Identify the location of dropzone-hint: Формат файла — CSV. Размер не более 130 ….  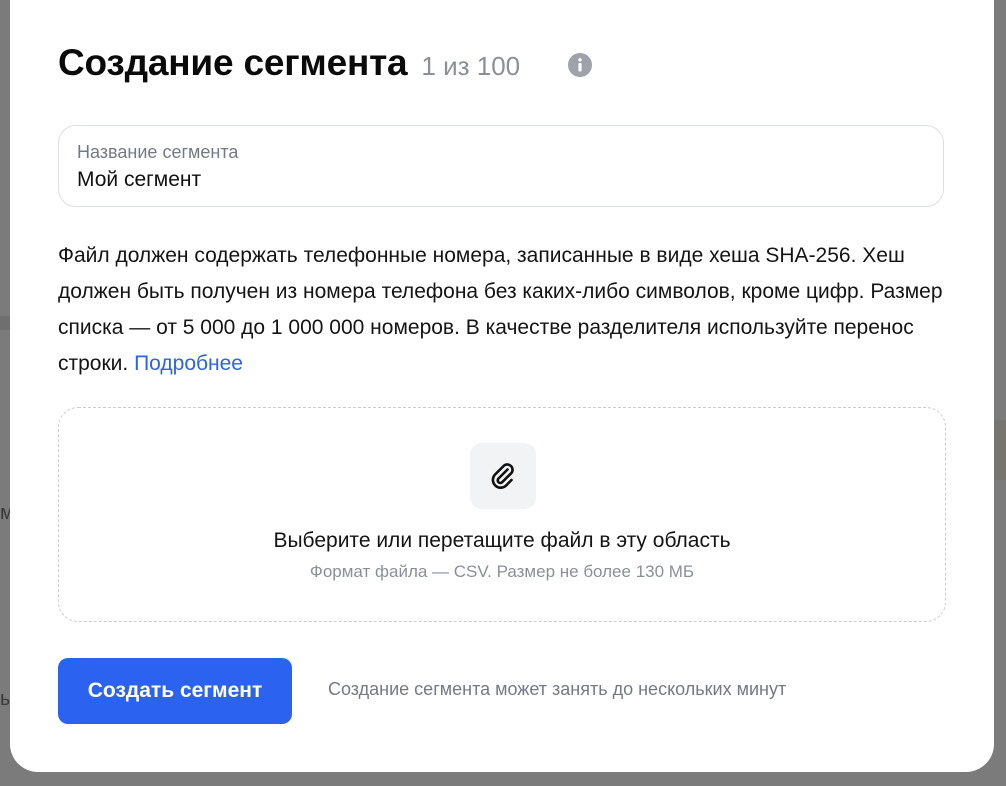
(502, 571).